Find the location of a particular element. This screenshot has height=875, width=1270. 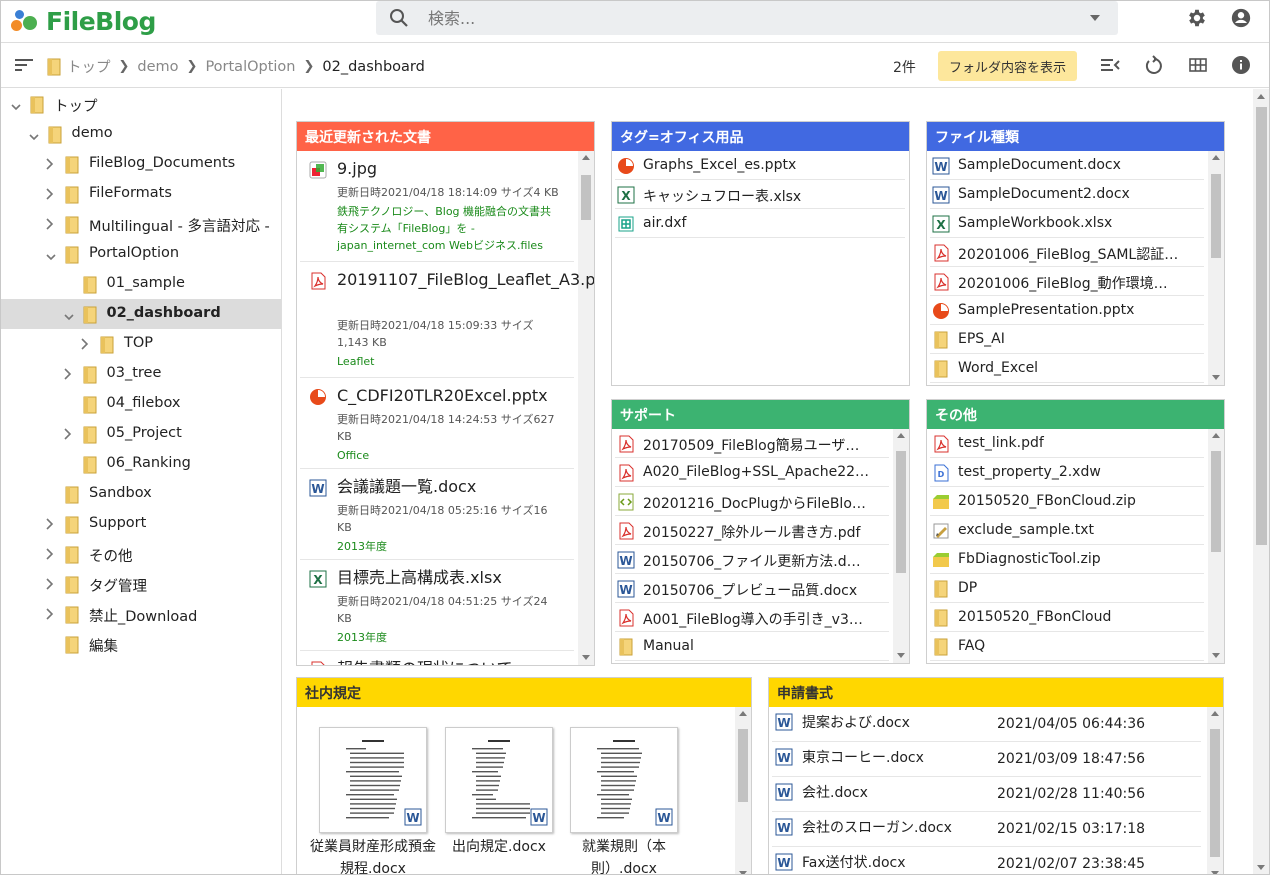

tree-node-item: その他 is located at coordinates (141, 554).